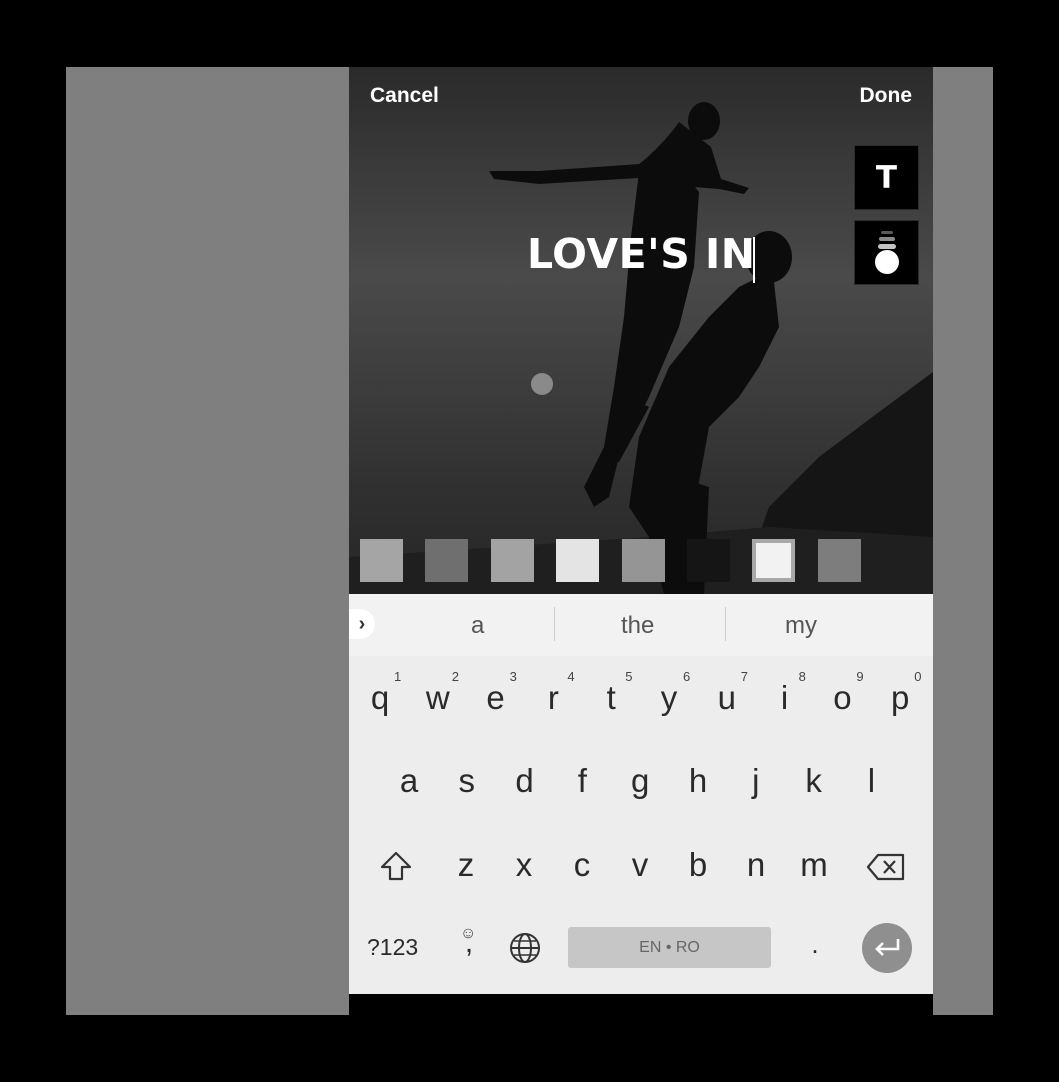 This screenshot has height=1082, width=1059. What do you see at coordinates (513, 676) in the screenshot?
I see `key-number-hint: 3` at bounding box center [513, 676].